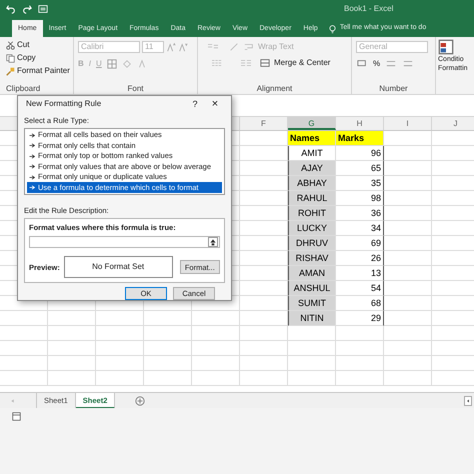  Describe the element at coordinates (468, 401) in the screenshot. I see `scroll-left-button-icon` at that location.